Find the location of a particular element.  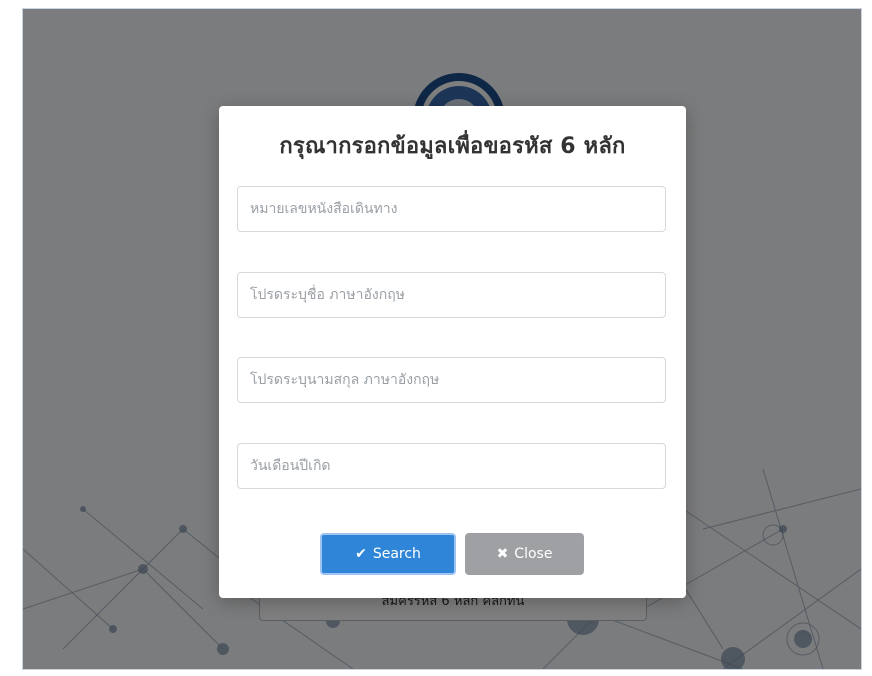

last-name-english-input is located at coordinates (451, 380).